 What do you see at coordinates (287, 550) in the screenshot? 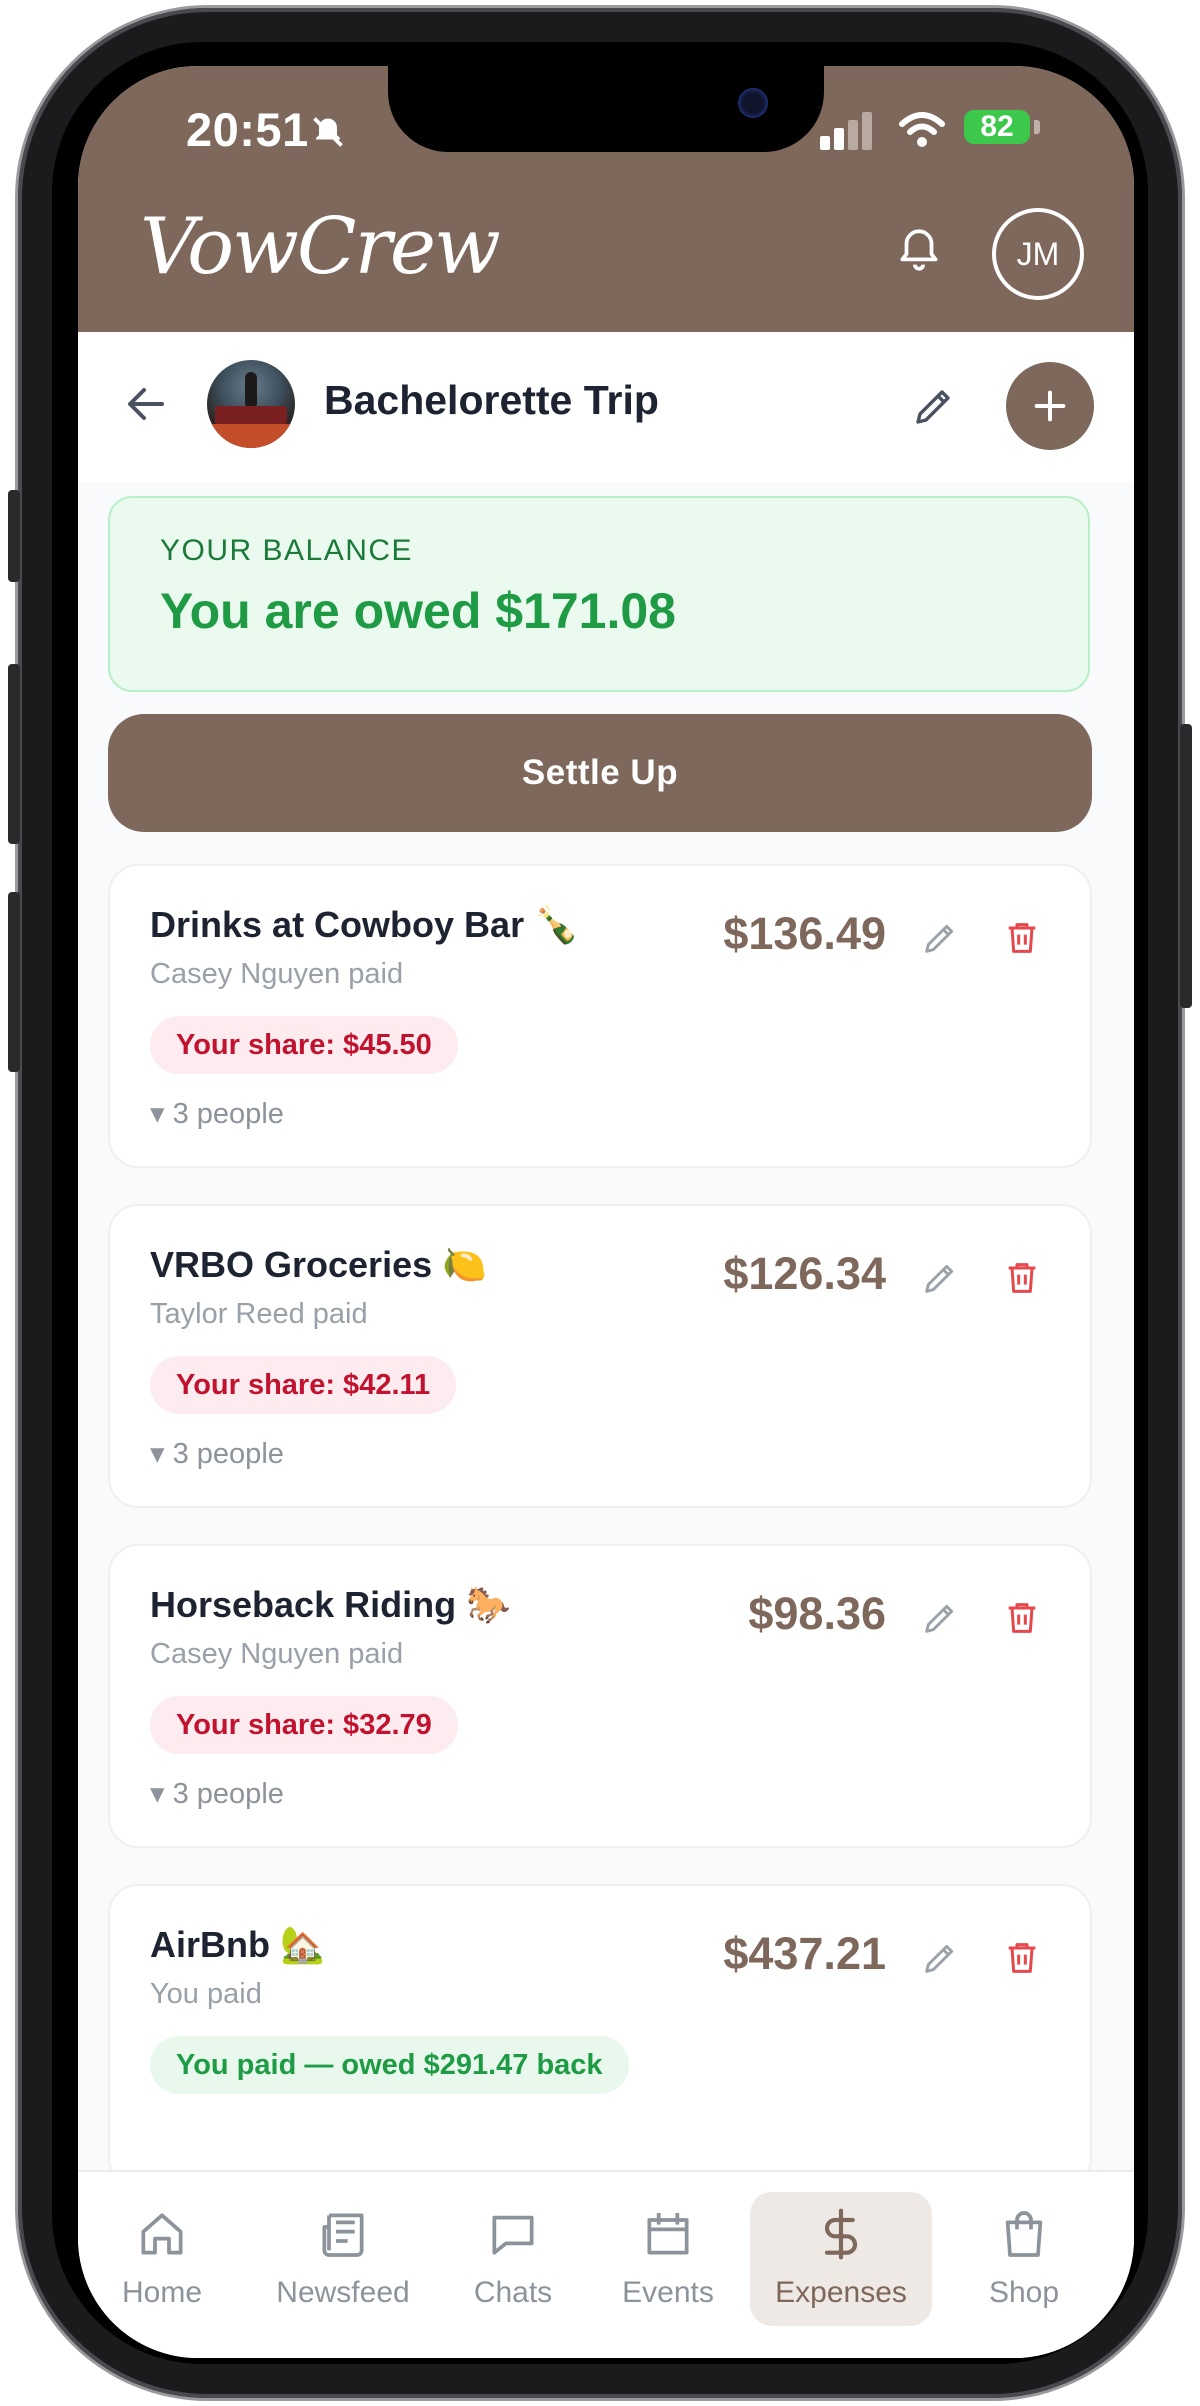
I see `balance-label: YOUR BALANCE` at bounding box center [287, 550].